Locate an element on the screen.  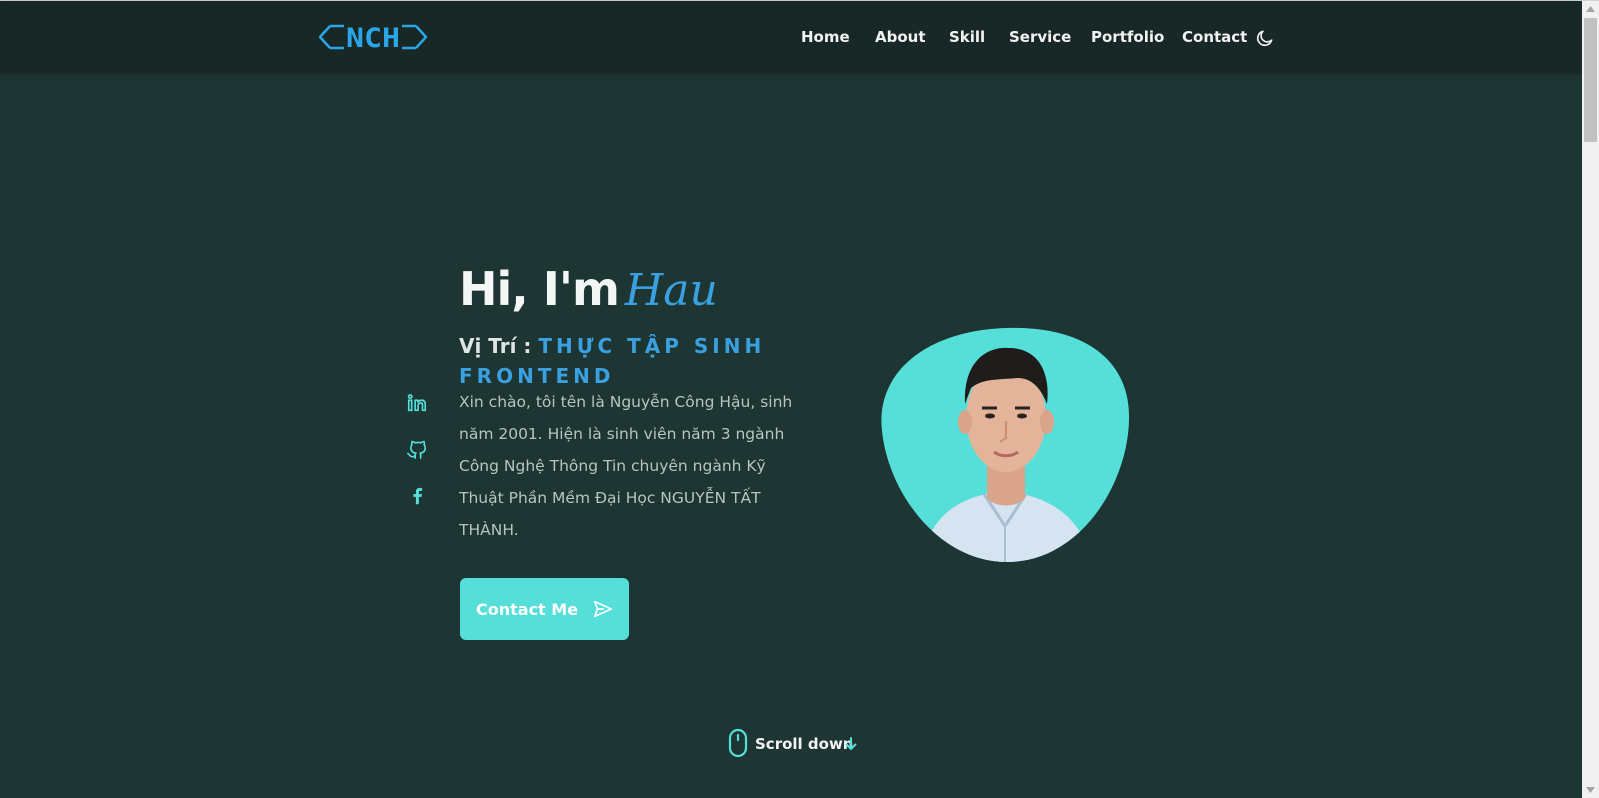
scroll-down-label: Scroll down is located at coordinates (804, 744).